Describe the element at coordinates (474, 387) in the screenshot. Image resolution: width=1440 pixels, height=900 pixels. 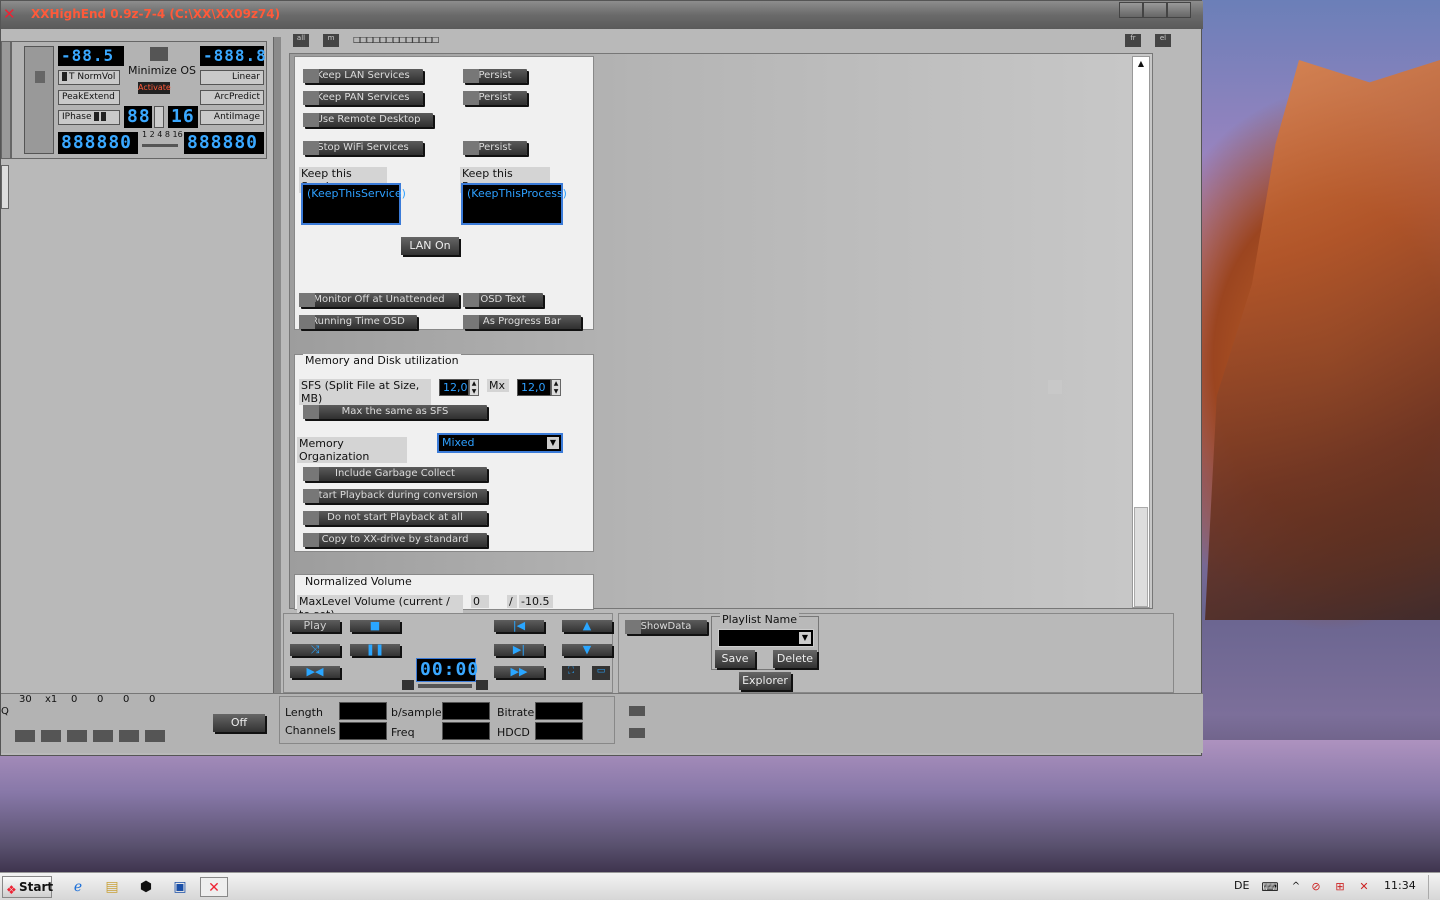
I see `sfs-spinner: ▲ ▼` at that location.